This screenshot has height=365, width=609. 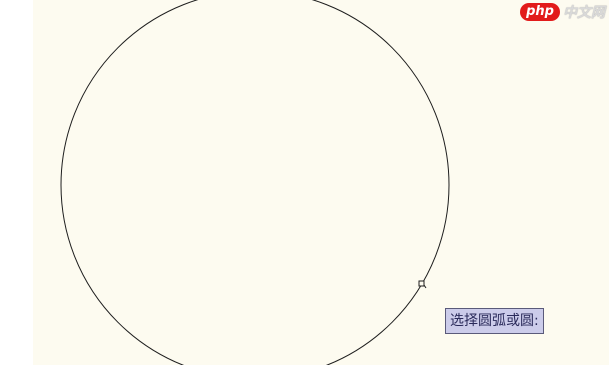 What do you see at coordinates (562, 12) in the screenshot?
I see `site-watermark: php 中文网` at bounding box center [562, 12].